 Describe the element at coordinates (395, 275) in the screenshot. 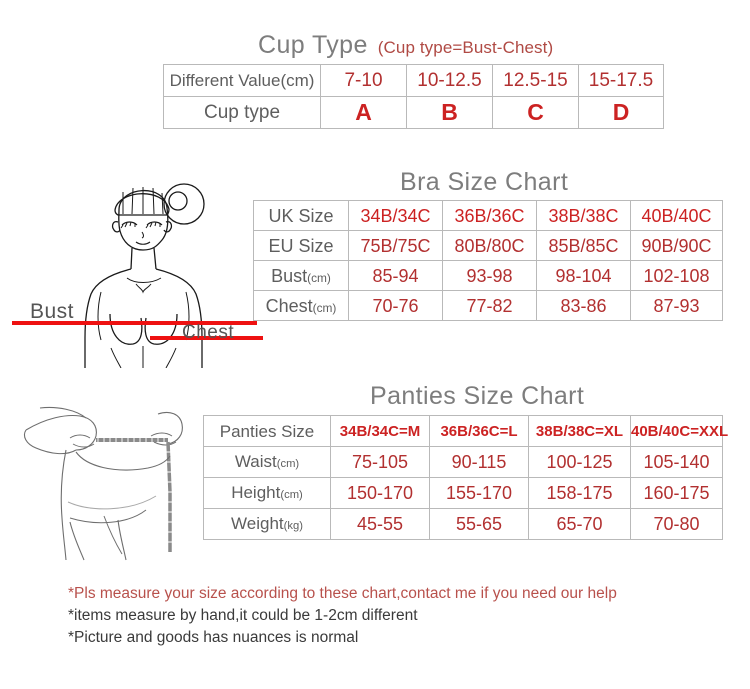

I see `bra-value-cell: 85-94` at that location.